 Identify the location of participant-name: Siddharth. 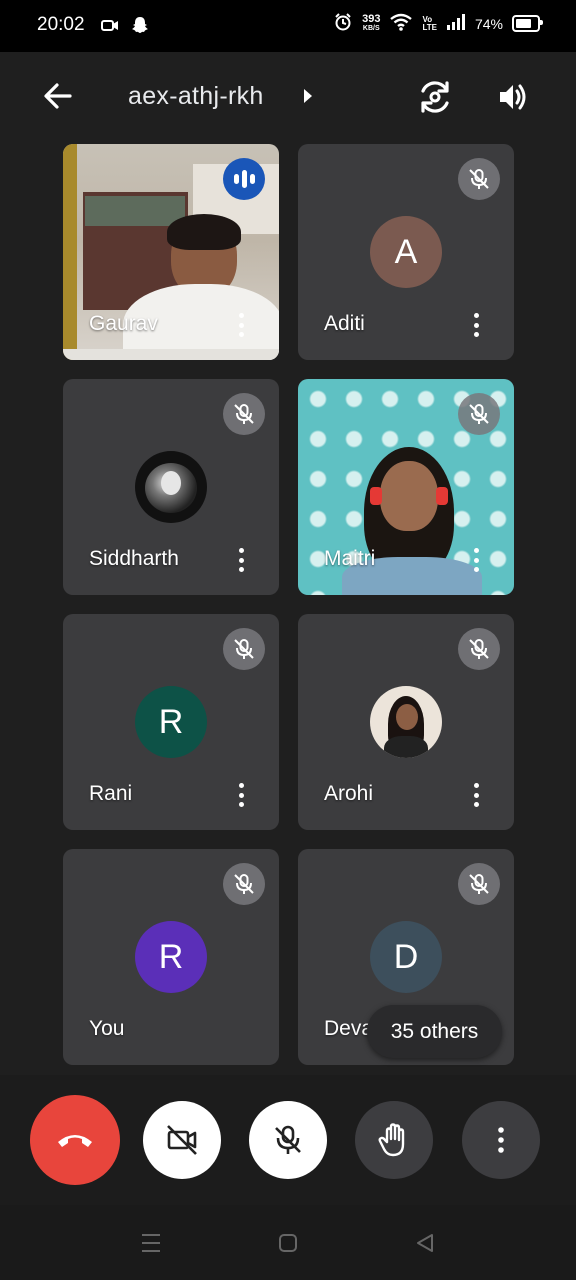
(134, 558).